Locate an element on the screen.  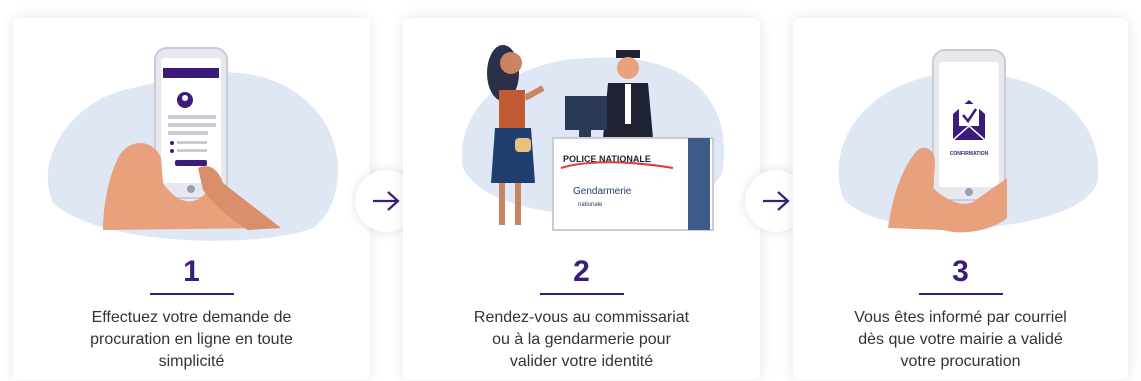
step-number: 1 is located at coordinates (191, 271).